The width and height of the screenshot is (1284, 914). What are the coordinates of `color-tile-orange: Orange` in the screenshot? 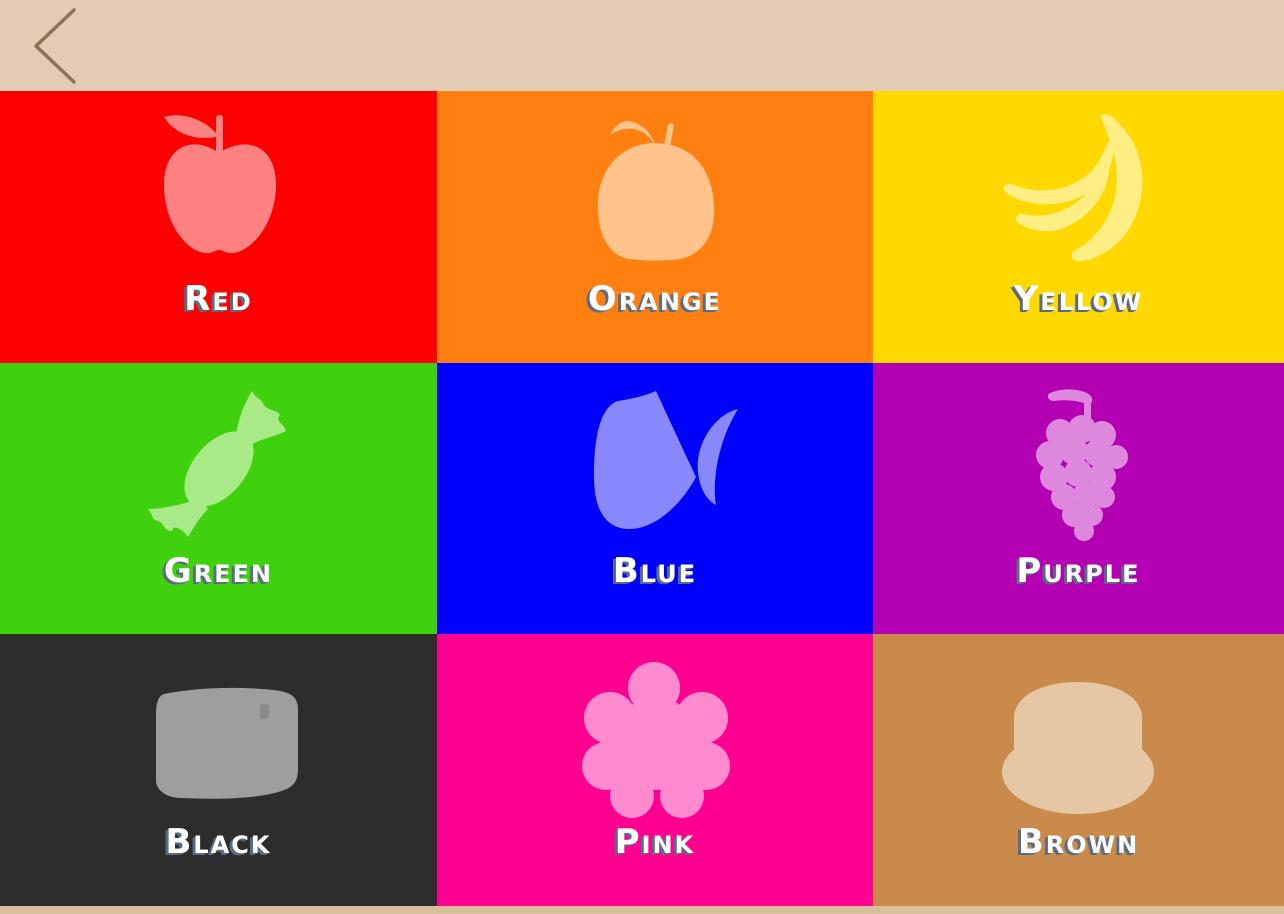 It's located at (655, 227).